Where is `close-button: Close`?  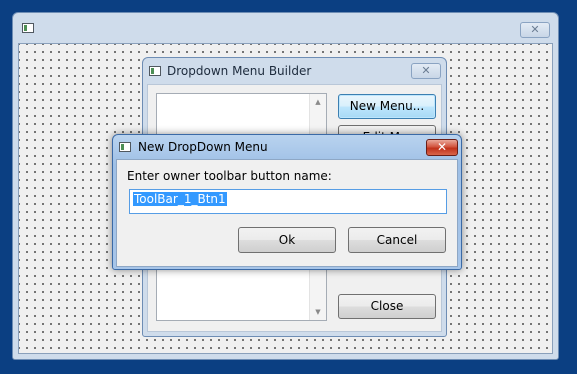 close-button: Close is located at coordinates (387, 306).